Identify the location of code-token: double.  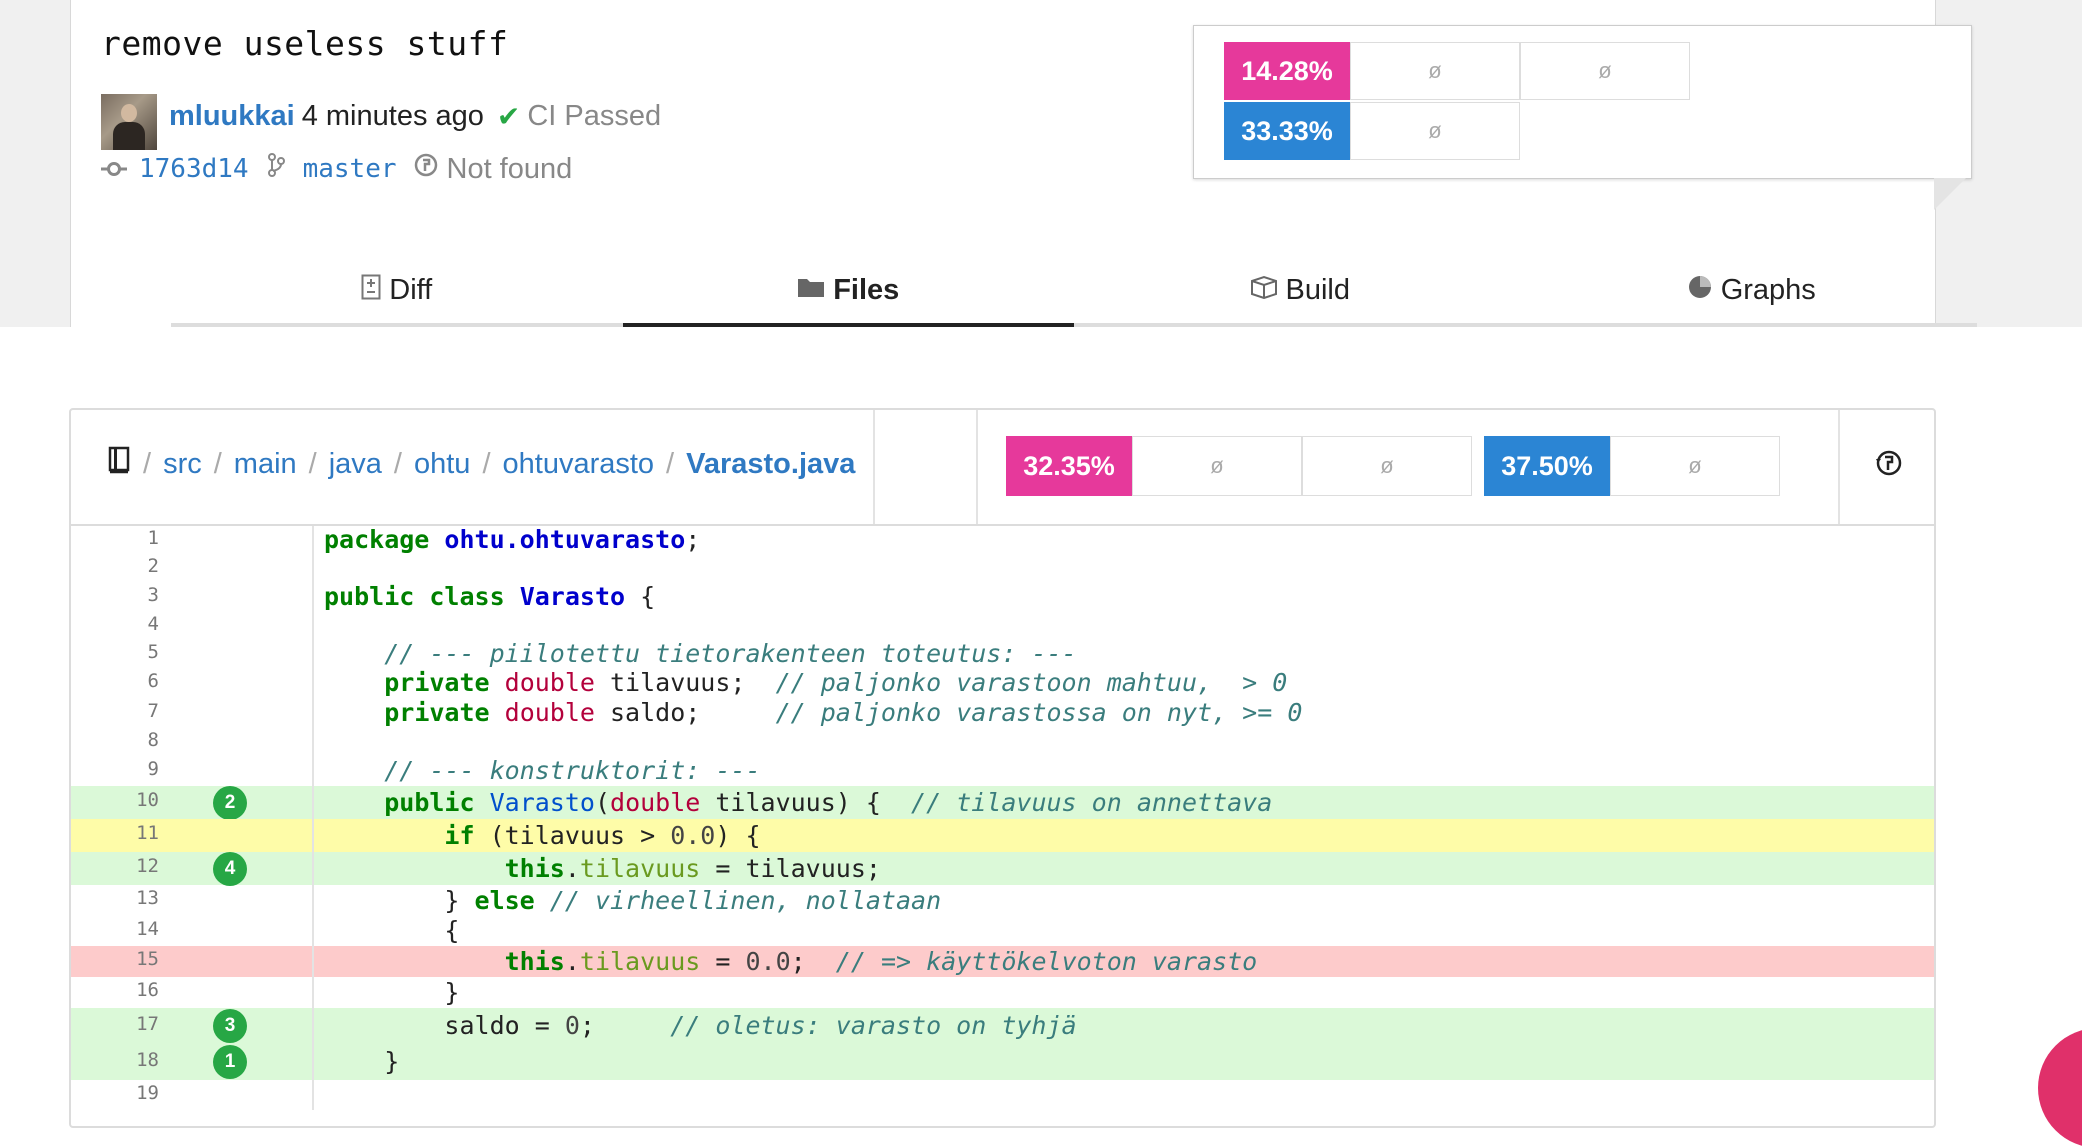
(549, 712).